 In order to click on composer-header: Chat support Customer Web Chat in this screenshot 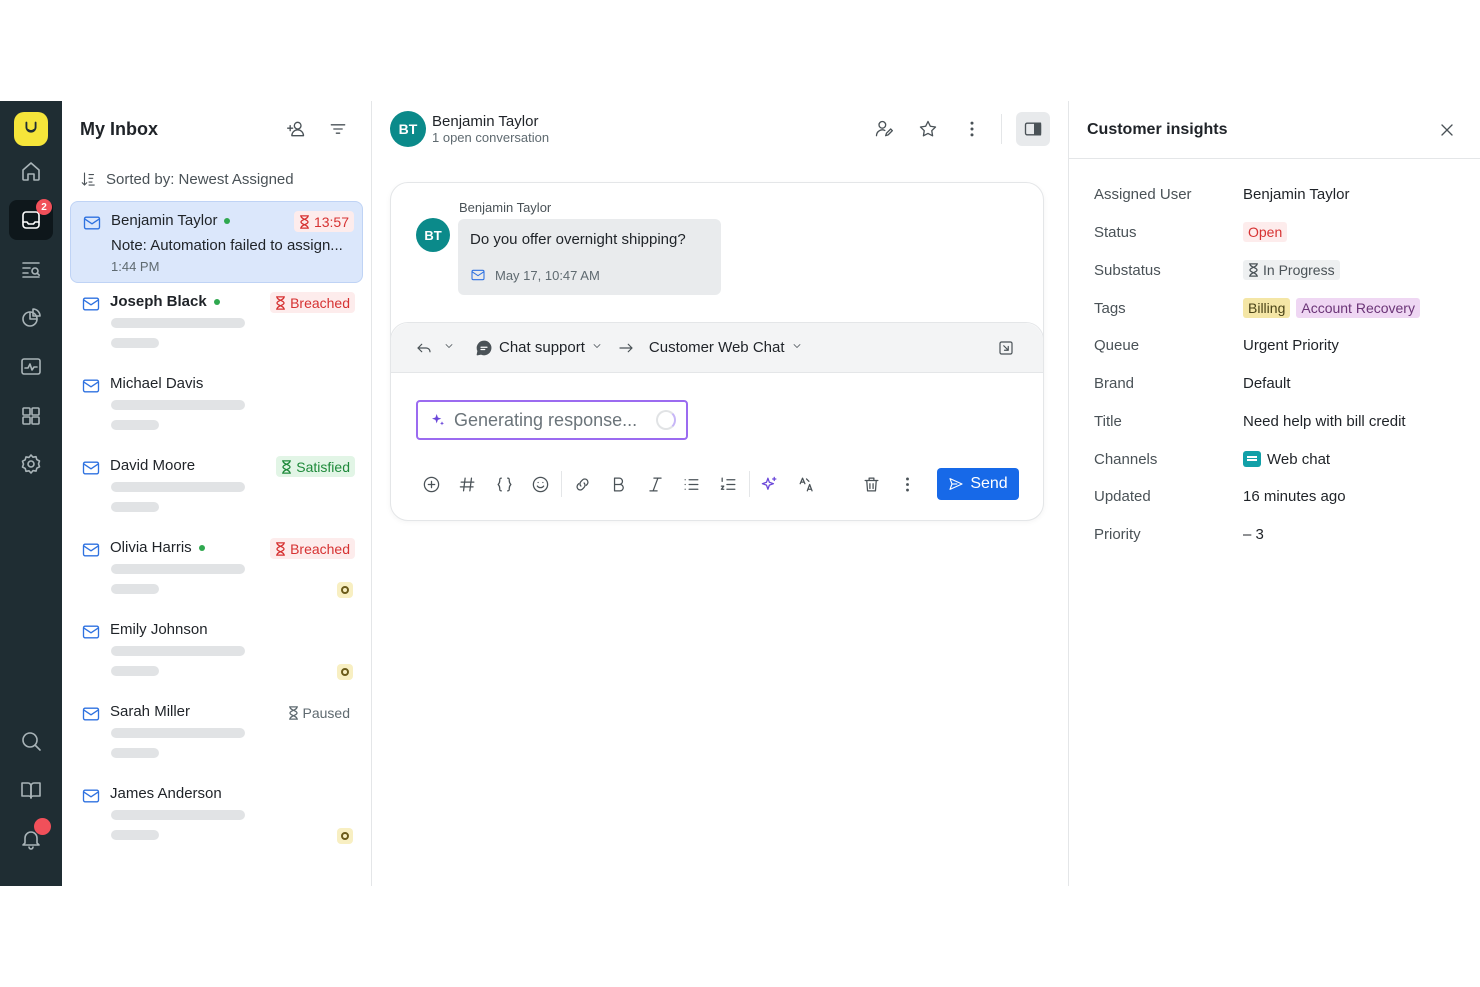, I will do `click(717, 348)`.